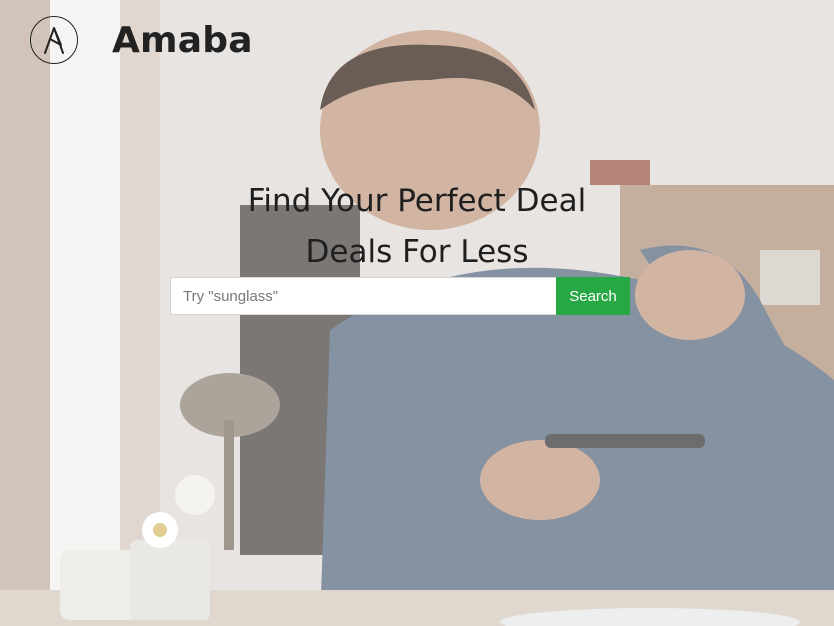 The image size is (834, 626). I want to click on ansible-a-logo-icon, so click(54, 40).